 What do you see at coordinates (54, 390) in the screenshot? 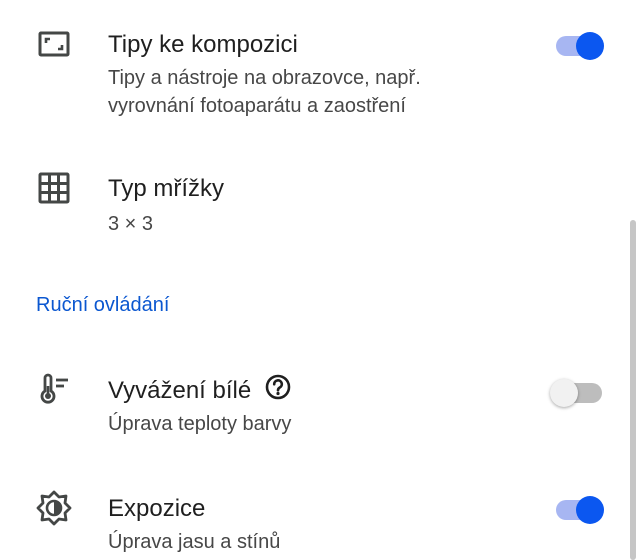
I see `thermometer-icon` at bounding box center [54, 390].